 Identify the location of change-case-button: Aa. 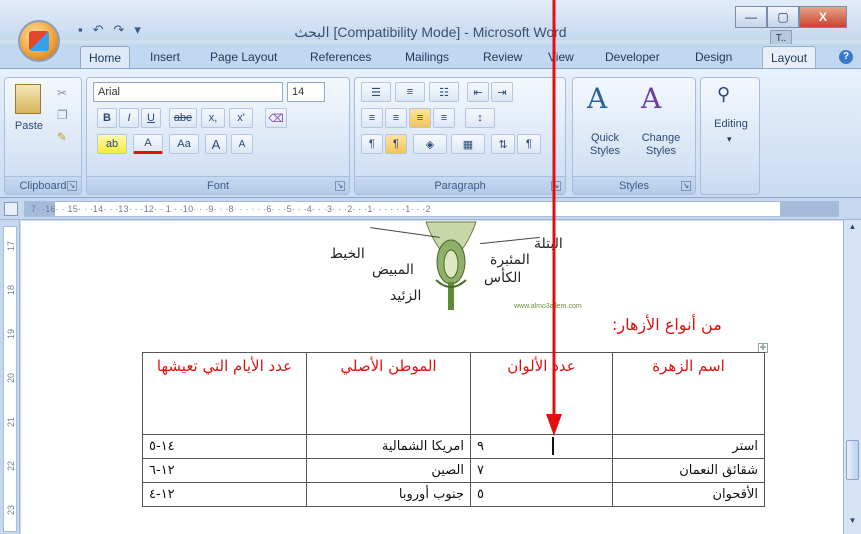
(184, 144).